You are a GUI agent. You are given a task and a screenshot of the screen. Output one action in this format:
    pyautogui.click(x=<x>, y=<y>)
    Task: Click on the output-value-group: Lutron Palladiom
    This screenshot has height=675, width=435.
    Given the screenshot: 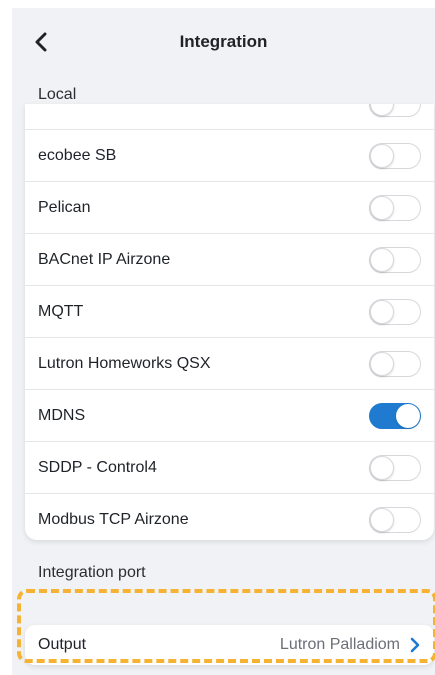 What is the action you would take?
    pyautogui.click(x=350, y=645)
    